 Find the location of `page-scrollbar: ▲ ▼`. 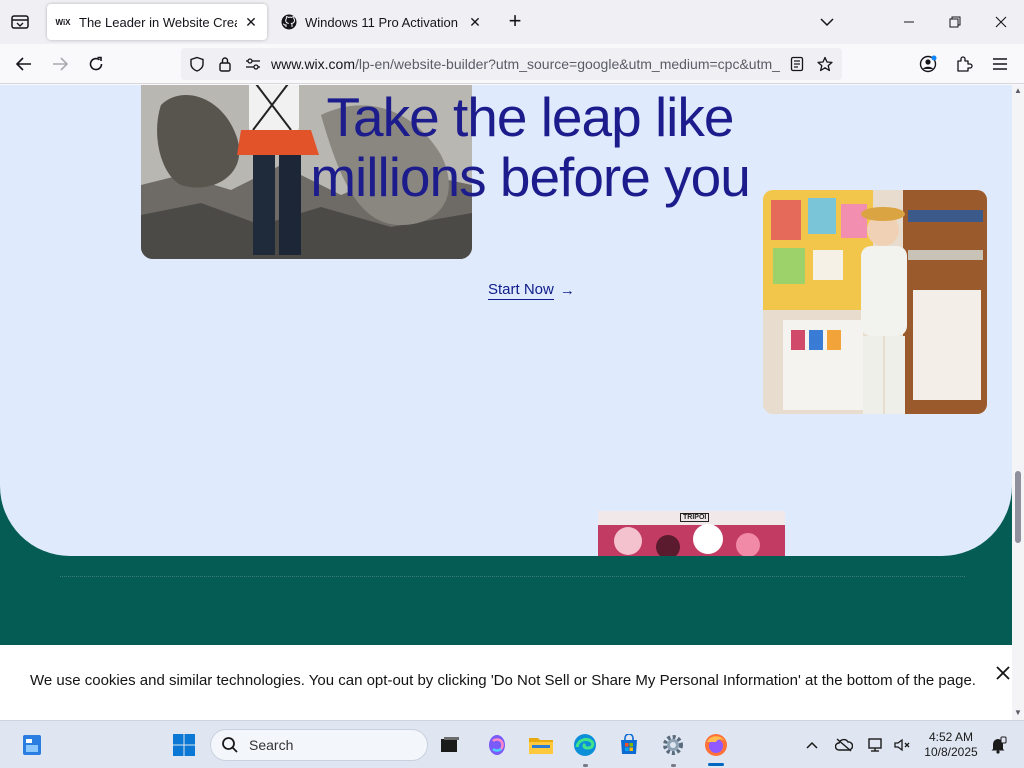

page-scrollbar: ▲ ▼ is located at coordinates (1018, 402).